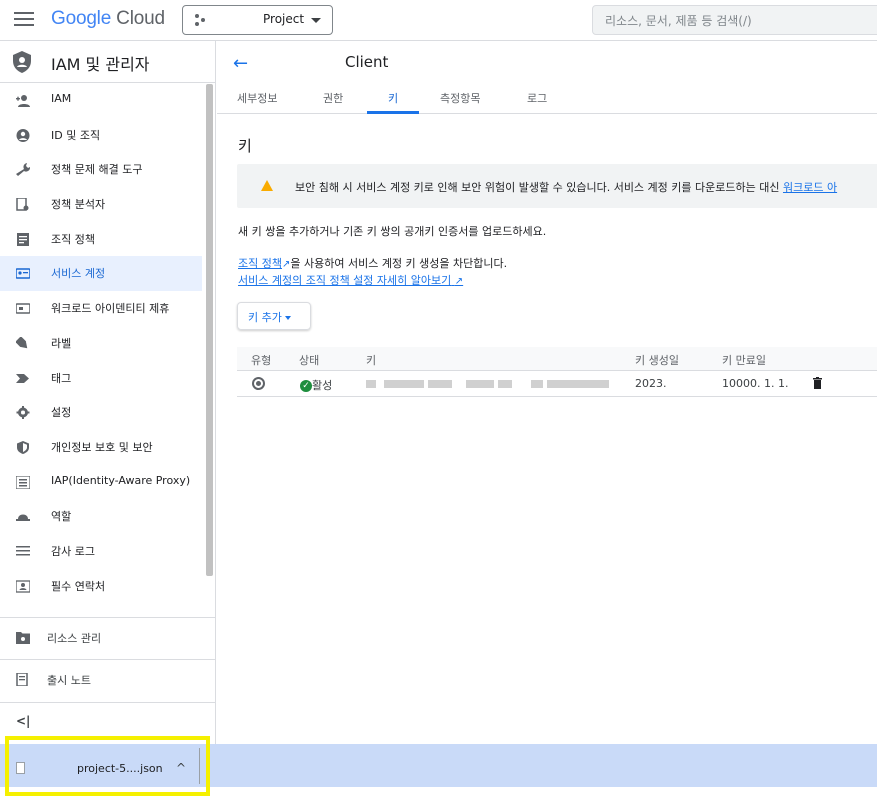 This screenshot has width=877, height=800. Describe the element at coordinates (309, 360) in the screenshot. I see `col-status: 상태` at that location.